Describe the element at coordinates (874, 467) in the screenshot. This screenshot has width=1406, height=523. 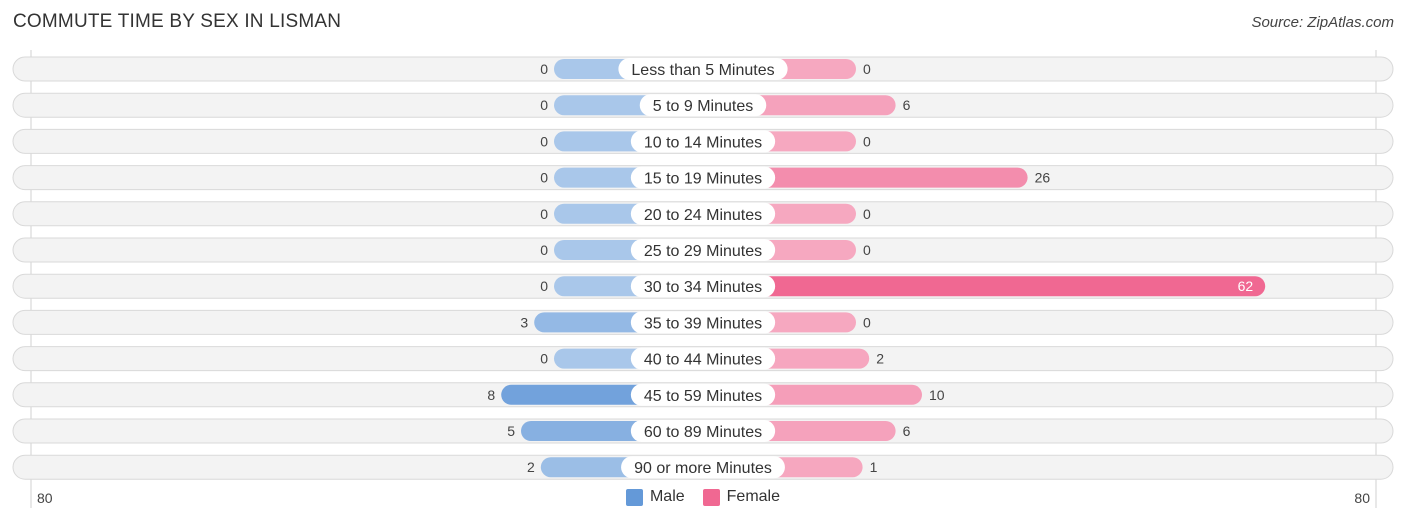
I see `female-value-label: 1` at that location.